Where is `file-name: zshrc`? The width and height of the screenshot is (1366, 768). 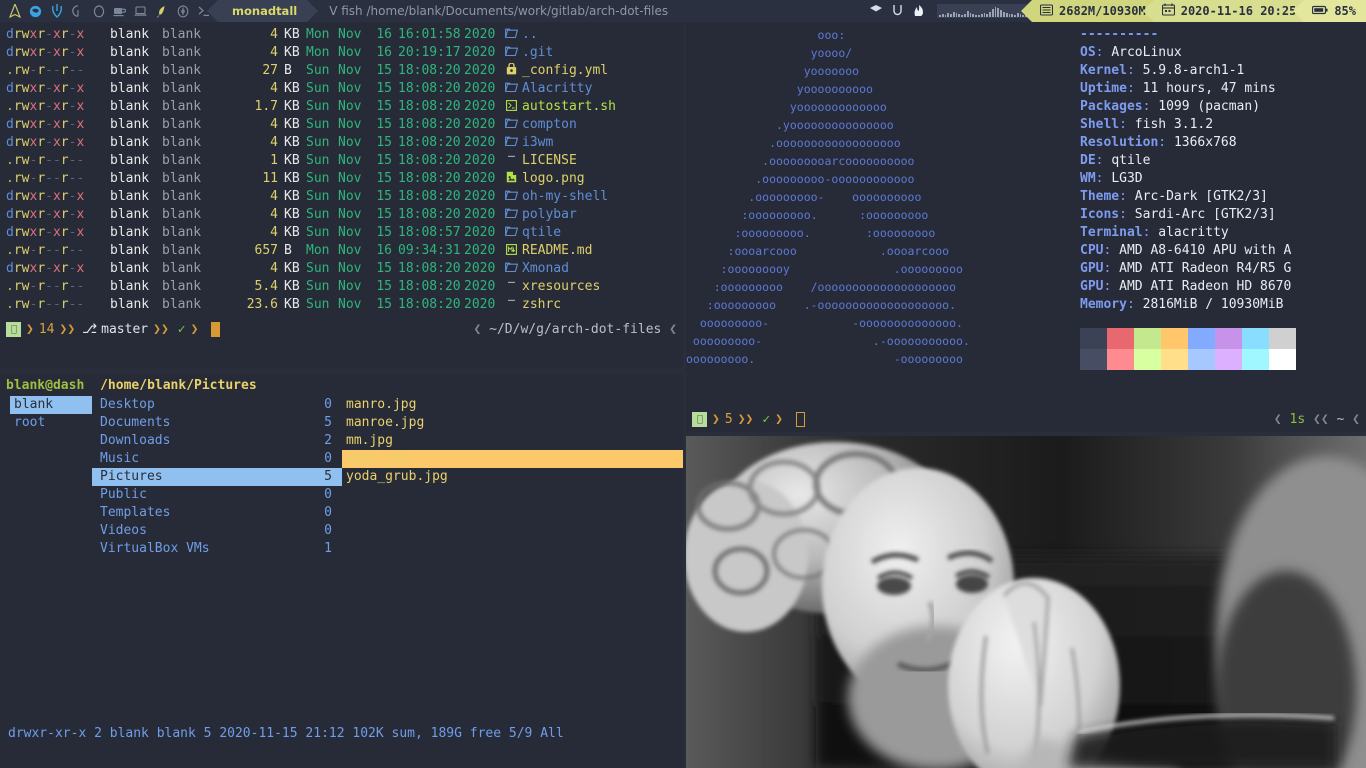
file-name: zshrc is located at coordinates (541, 305).